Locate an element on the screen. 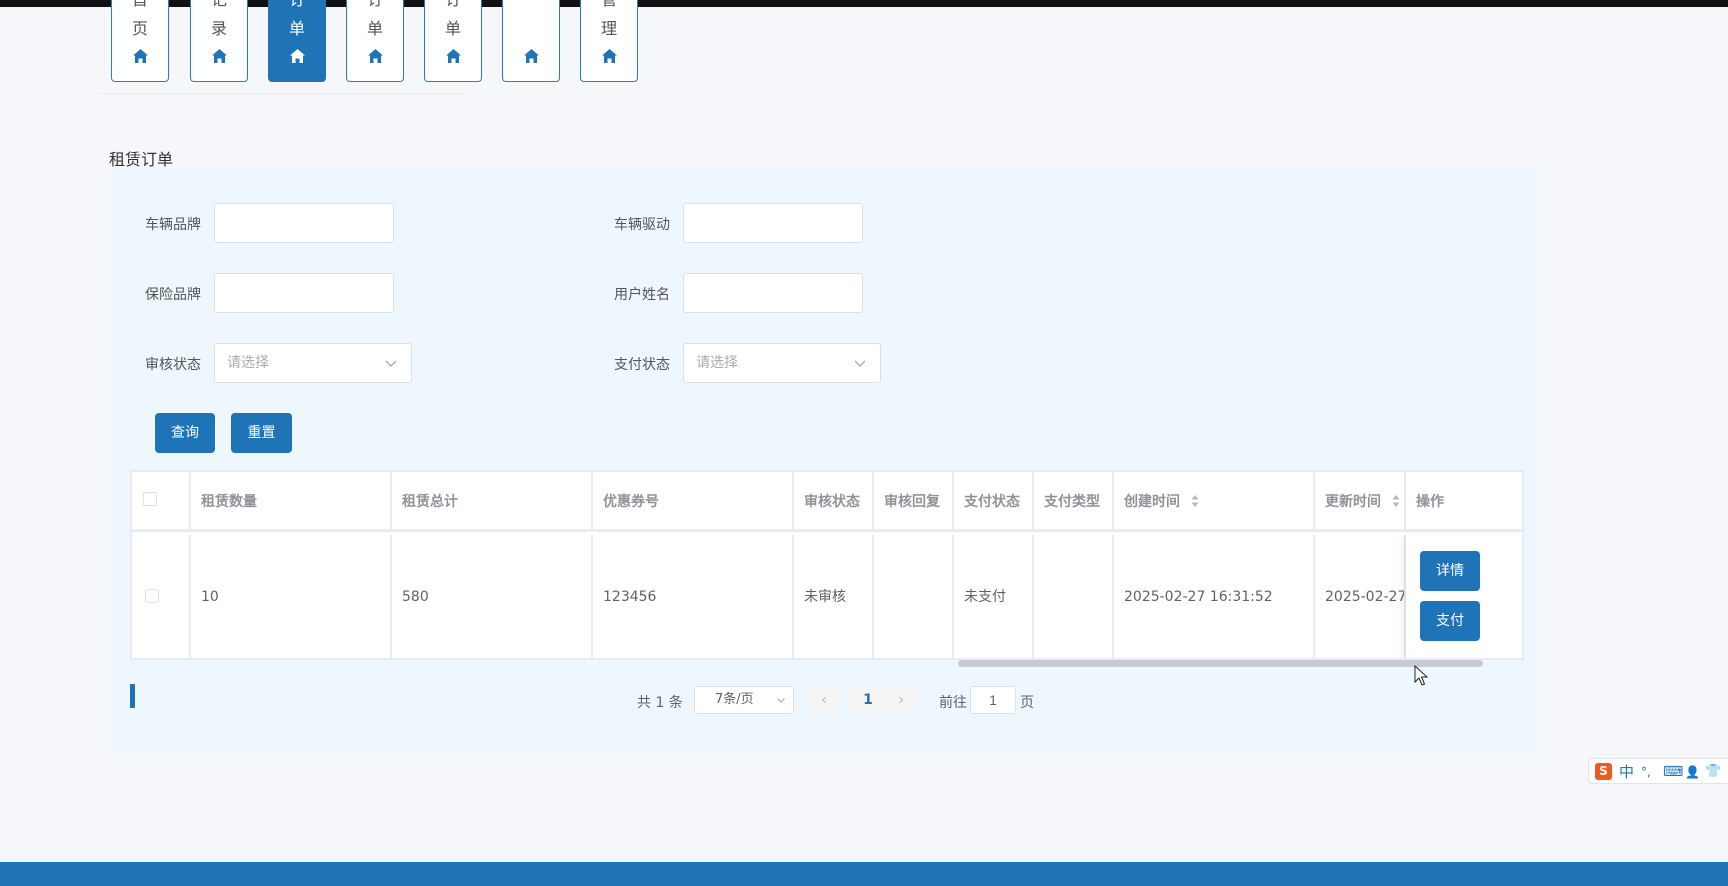 The width and height of the screenshot is (1728, 886). nav-tab-text: 理 is located at coordinates (608, 28).